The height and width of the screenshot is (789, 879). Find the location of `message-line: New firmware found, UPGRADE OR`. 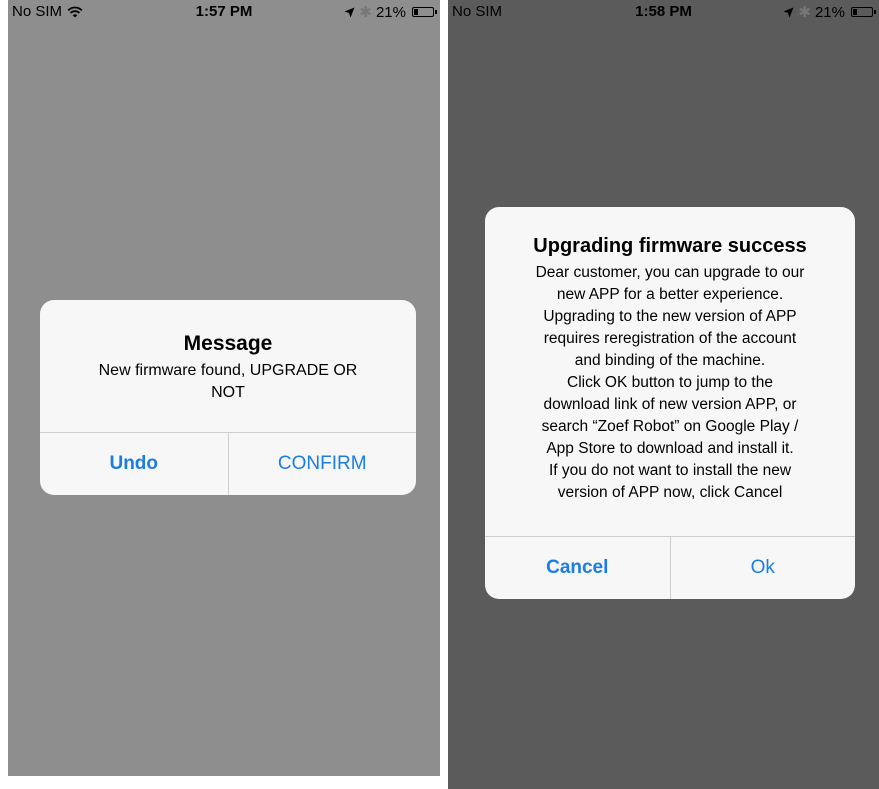

message-line: New firmware found, UPGRADE OR is located at coordinates (228, 370).